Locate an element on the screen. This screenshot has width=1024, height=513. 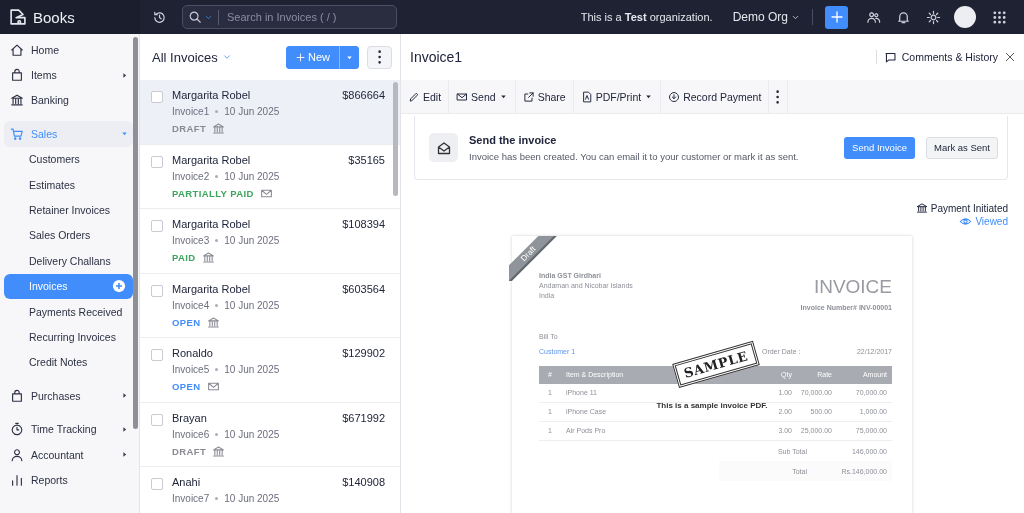
chart-icon is located at coordinates (17, 479).